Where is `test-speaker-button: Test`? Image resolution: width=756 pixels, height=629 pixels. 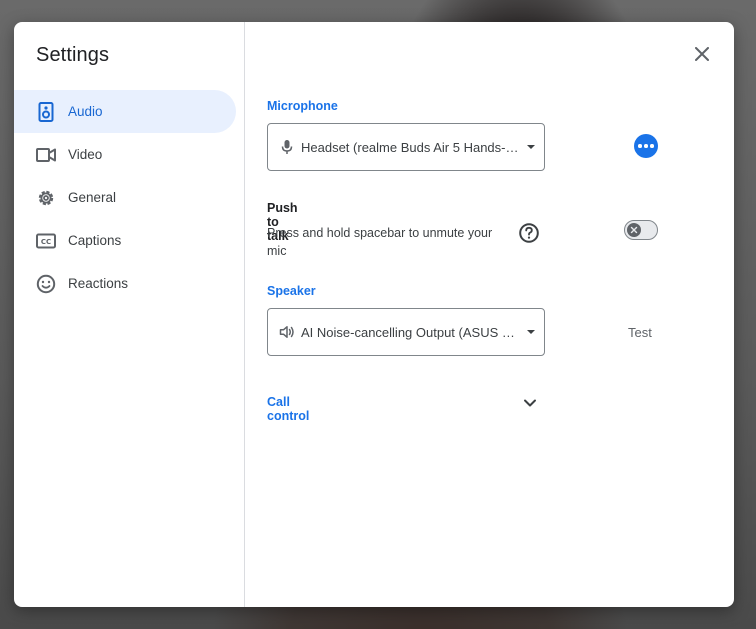 test-speaker-button: Test is located at coordinates (640, 332).